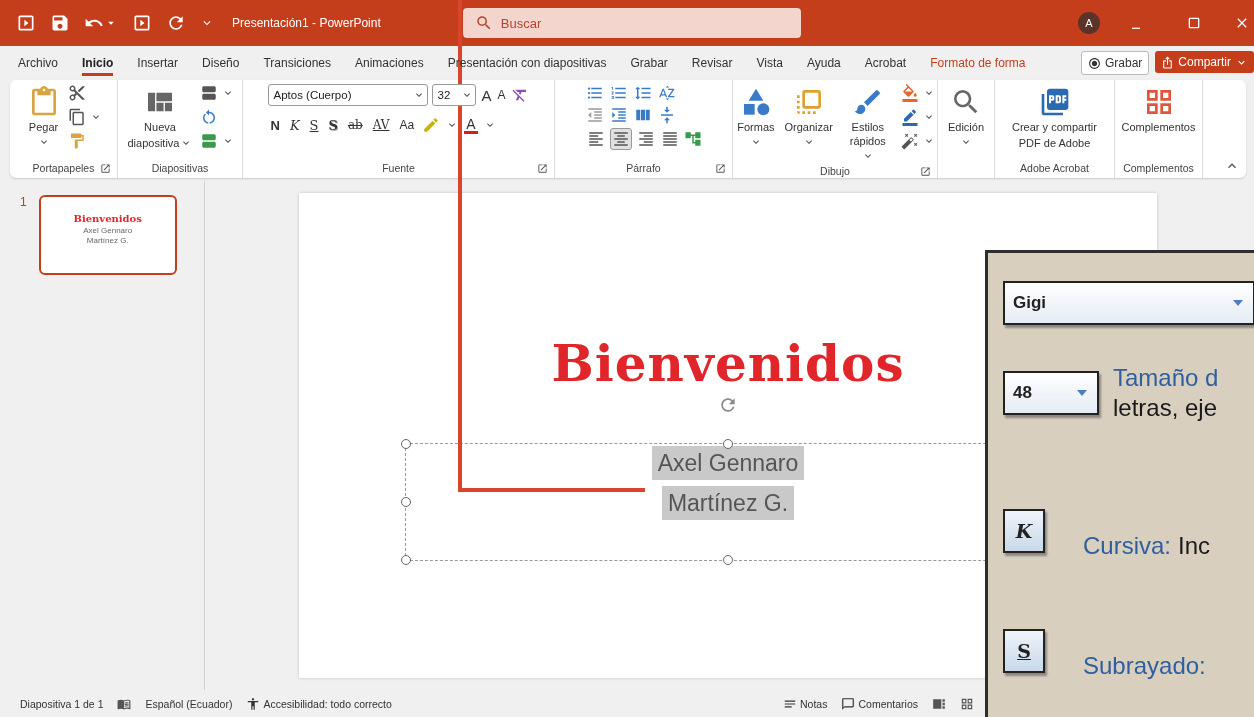 Image resolution: width=1254 pixels, height=717 pixels. I want to click on callout-term: Subrayado:, so click(1144, 666).